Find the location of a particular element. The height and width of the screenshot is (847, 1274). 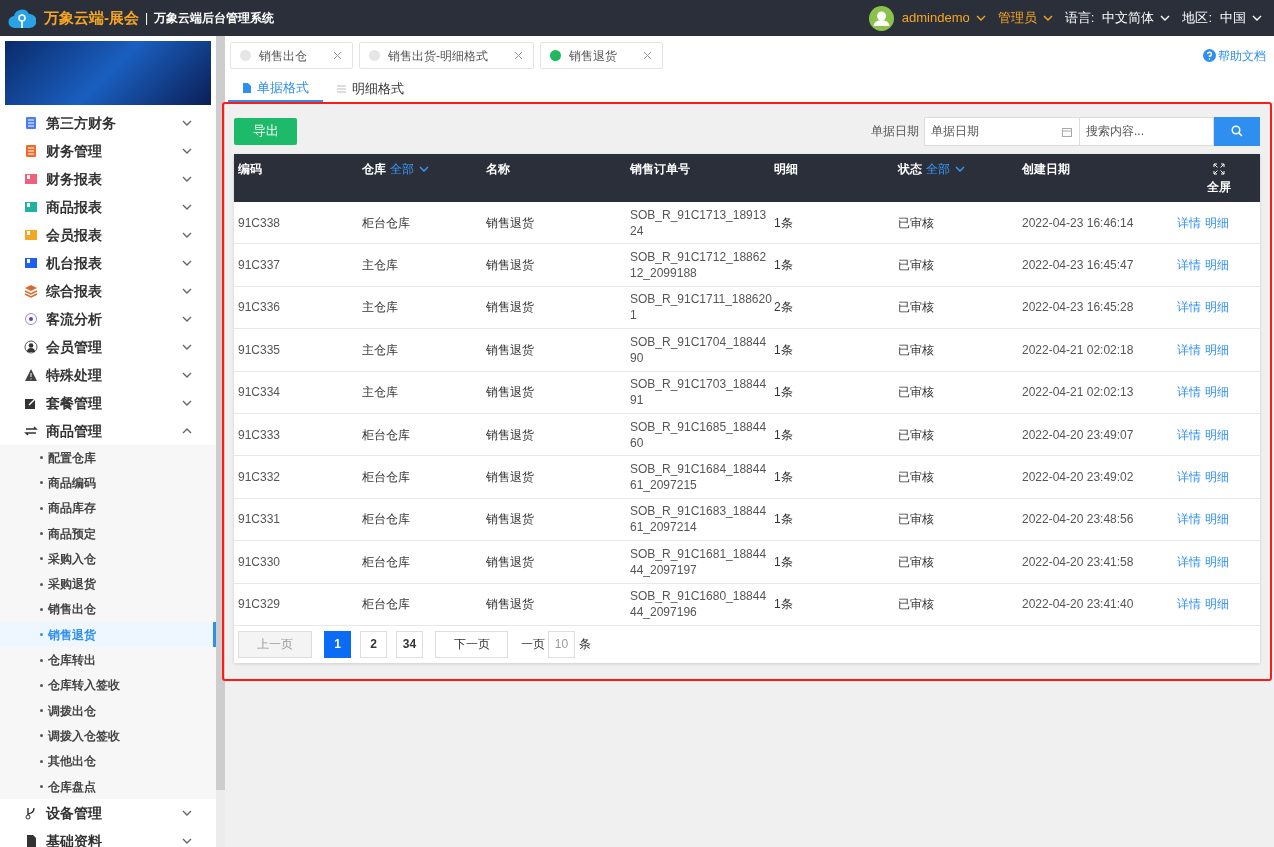

sub-tab: 单据格式 is located at coordinates (275, 89).